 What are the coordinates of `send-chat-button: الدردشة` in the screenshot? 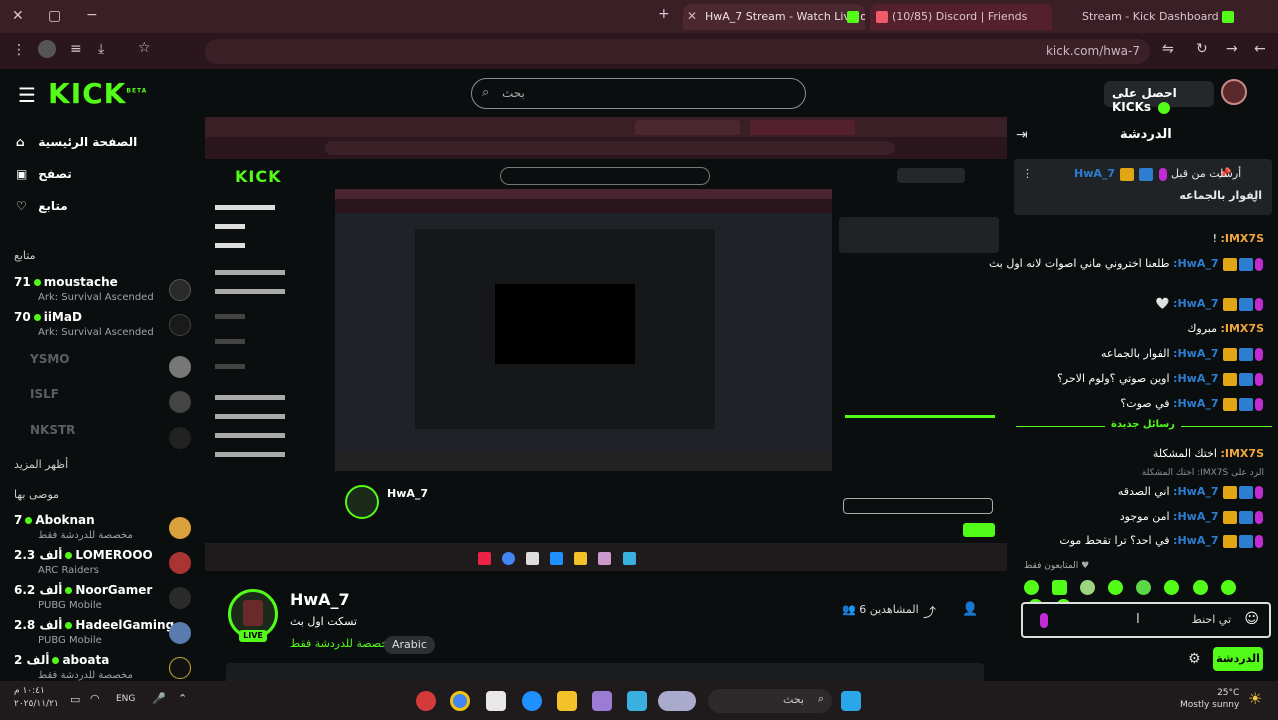 It's located at (1238, 659).